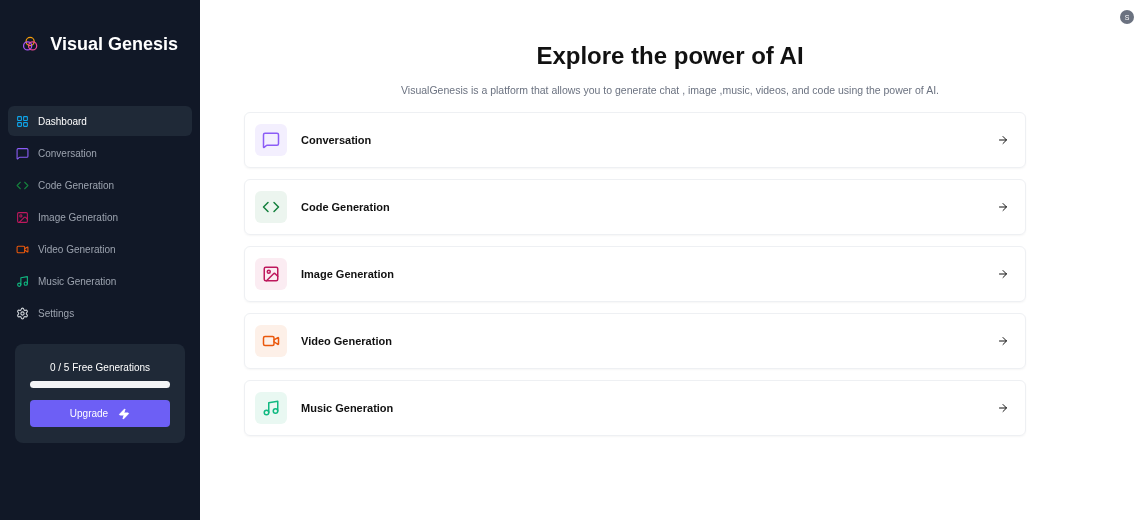  Describe the element at coordinates (670, 90) in the screenshot. I see `page-subtitle: VisualGenesis is a platform that allows you to generate chat , image ,music, videos, and code using the power of AI.` at that location.